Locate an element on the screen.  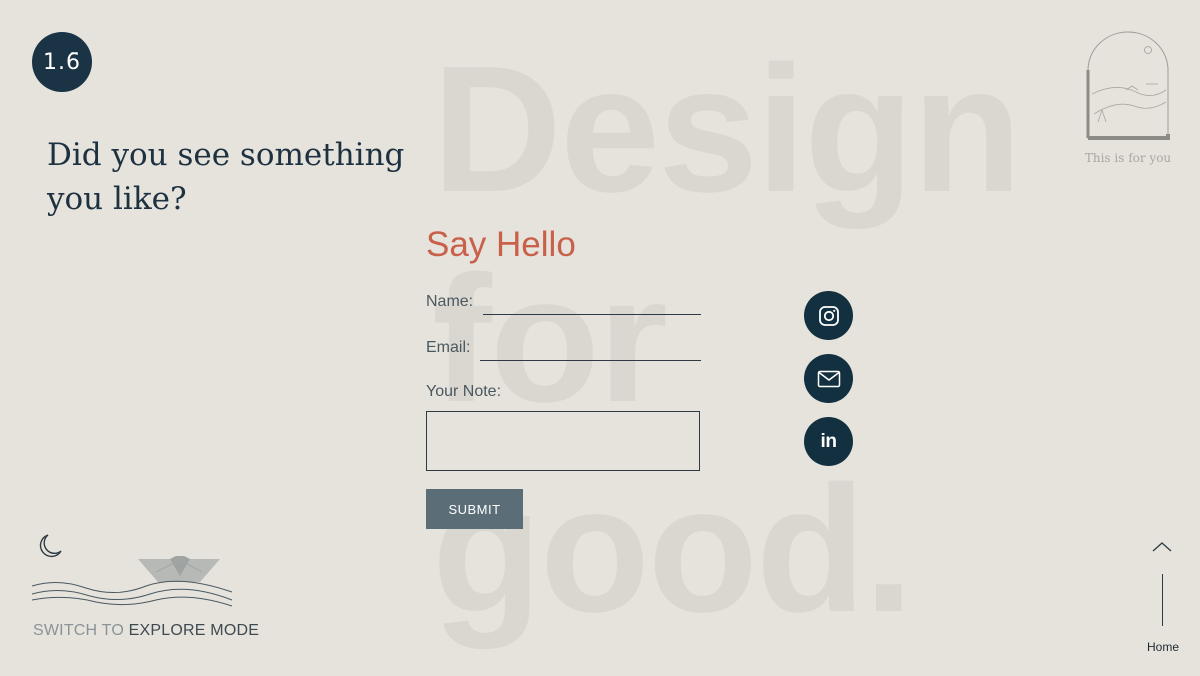
page-headline: Did you see something you like? is located at coordinates (226, 177).